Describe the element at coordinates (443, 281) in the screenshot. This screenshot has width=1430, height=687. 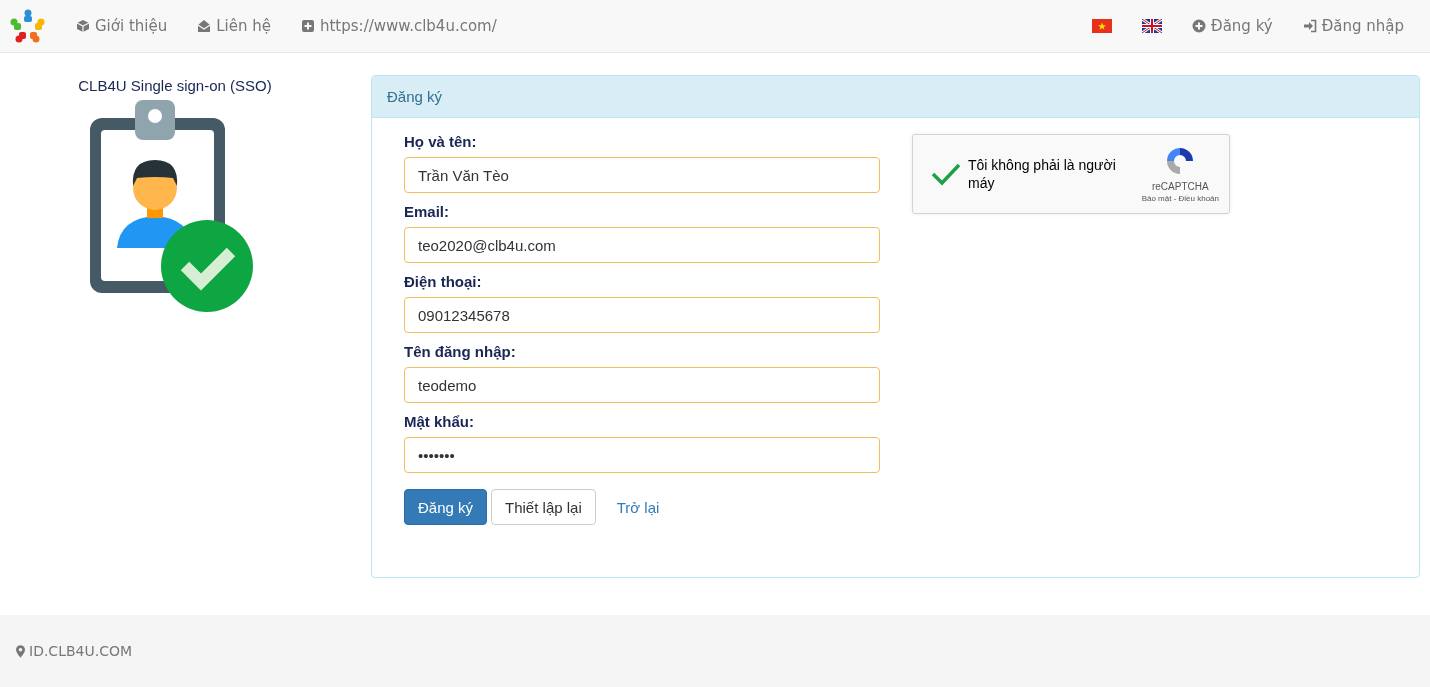
I see `field-label: Điện thoại:` at that location.